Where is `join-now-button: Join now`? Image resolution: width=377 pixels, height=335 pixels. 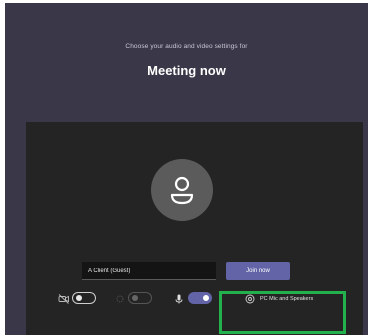 join-now-button: Join now is located at coordinates (258, 271).